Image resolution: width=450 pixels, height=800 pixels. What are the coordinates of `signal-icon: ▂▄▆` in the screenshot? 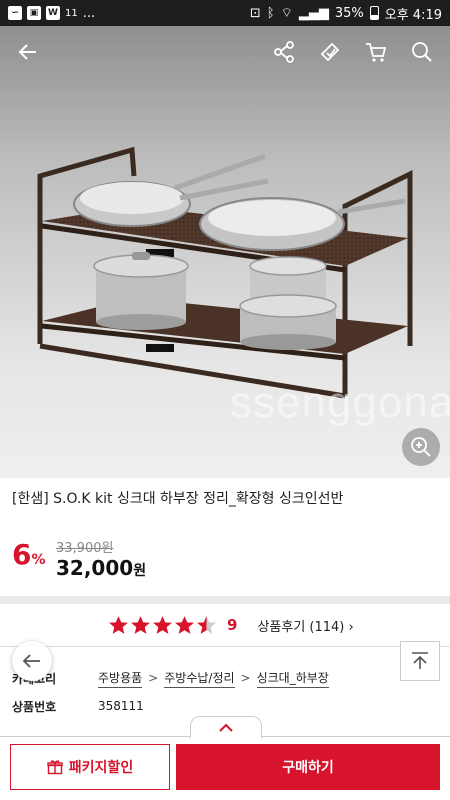 It's located at (313, 13).